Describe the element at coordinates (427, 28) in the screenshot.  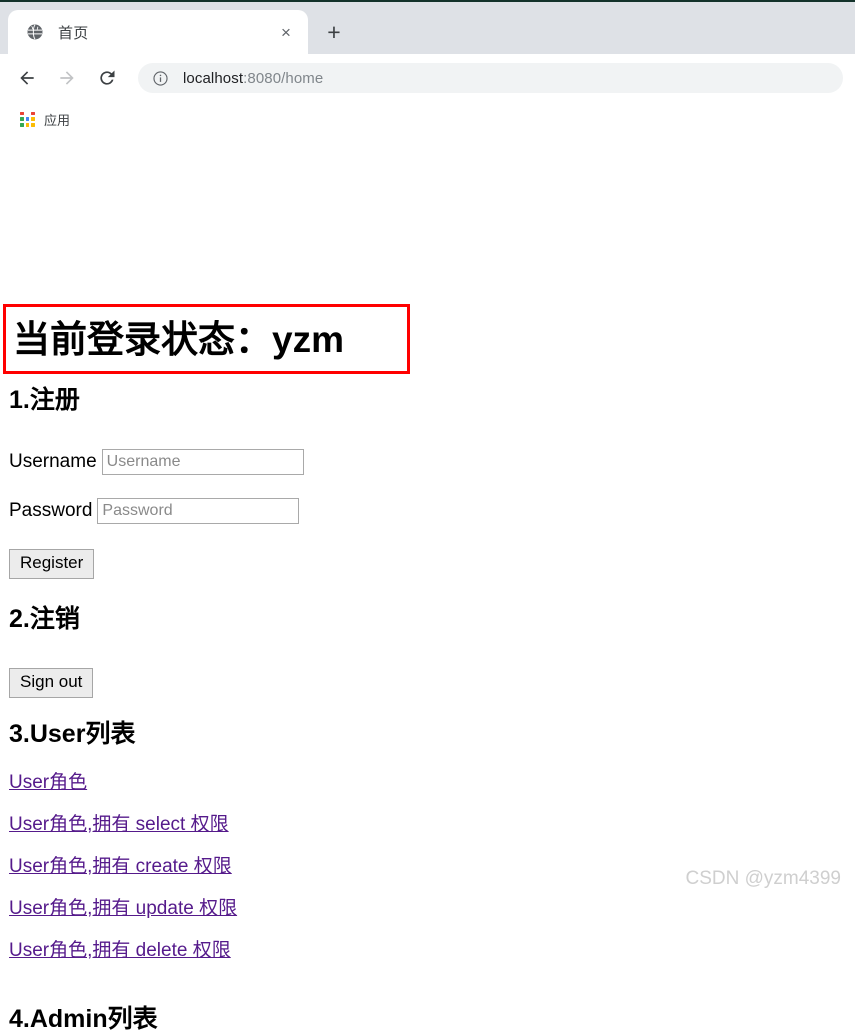
I see `tab-strip: 首页 × +` at that location.